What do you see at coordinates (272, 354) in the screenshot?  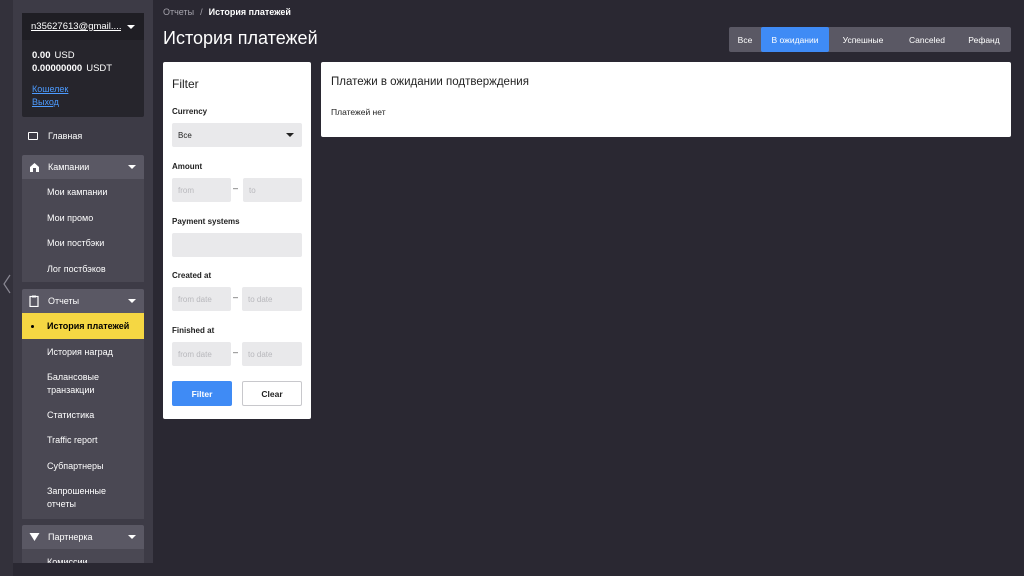 I see `finished-to-input: to date` at bounding box center [272, 354].